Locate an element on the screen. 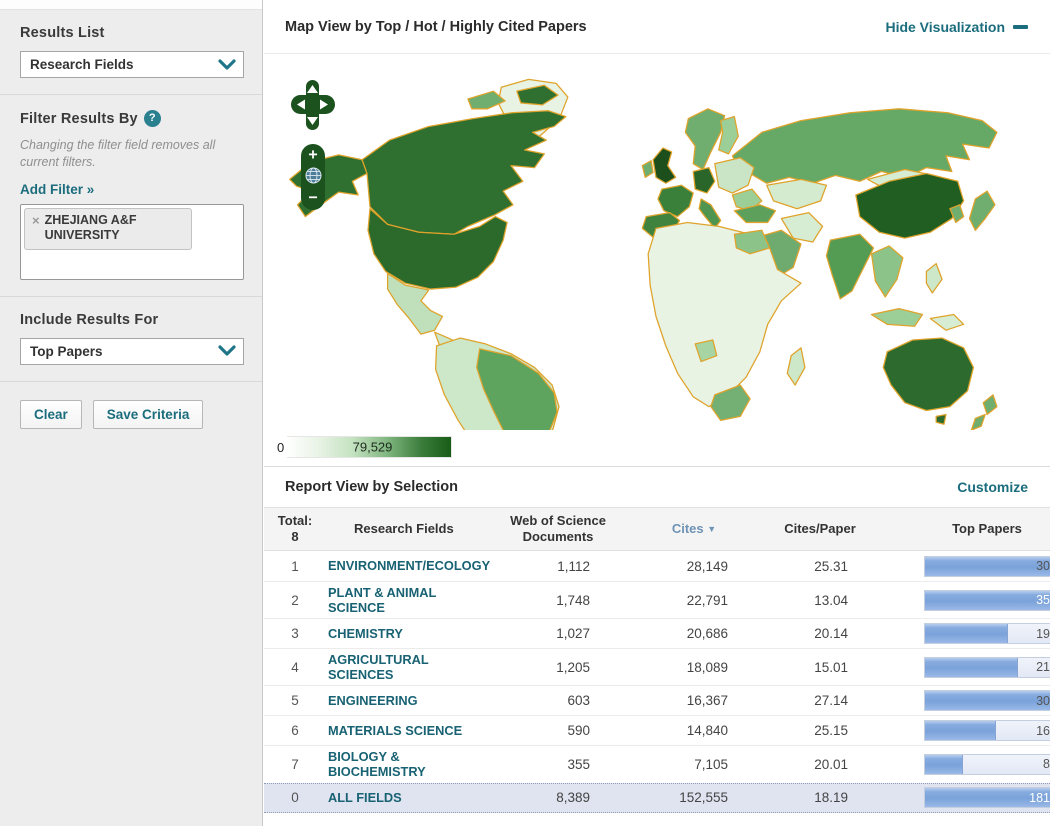 Image resolution: width=1050 pixels, height=826 pixels. row-cites-per-paper: 27.14 is located at coordinates (831, 701).